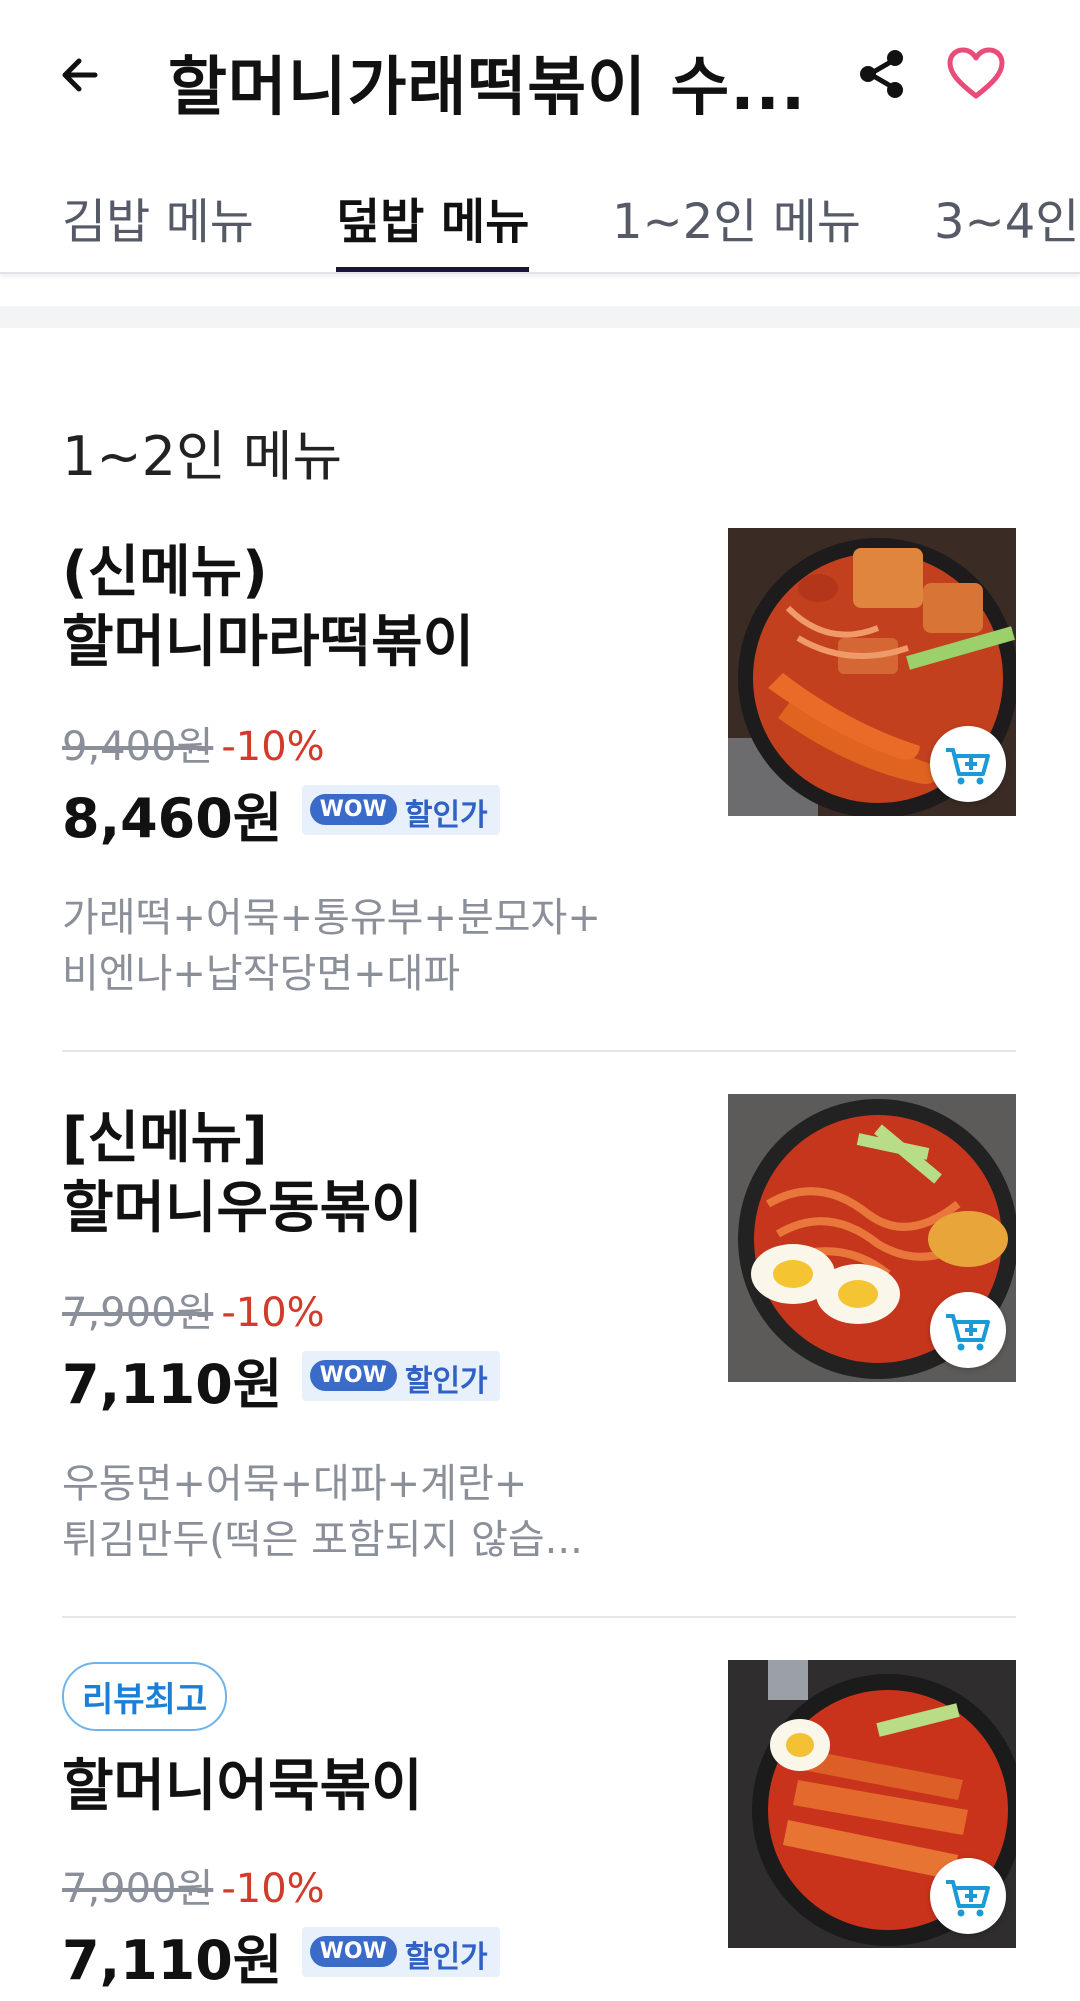 The width and height of the screenshot is (1080, 2001). What do you see at coordinates (165, 1138) in the screenshot?
I see `item-name-line1: [신메뉴]` at bounding box center [165, 1138].